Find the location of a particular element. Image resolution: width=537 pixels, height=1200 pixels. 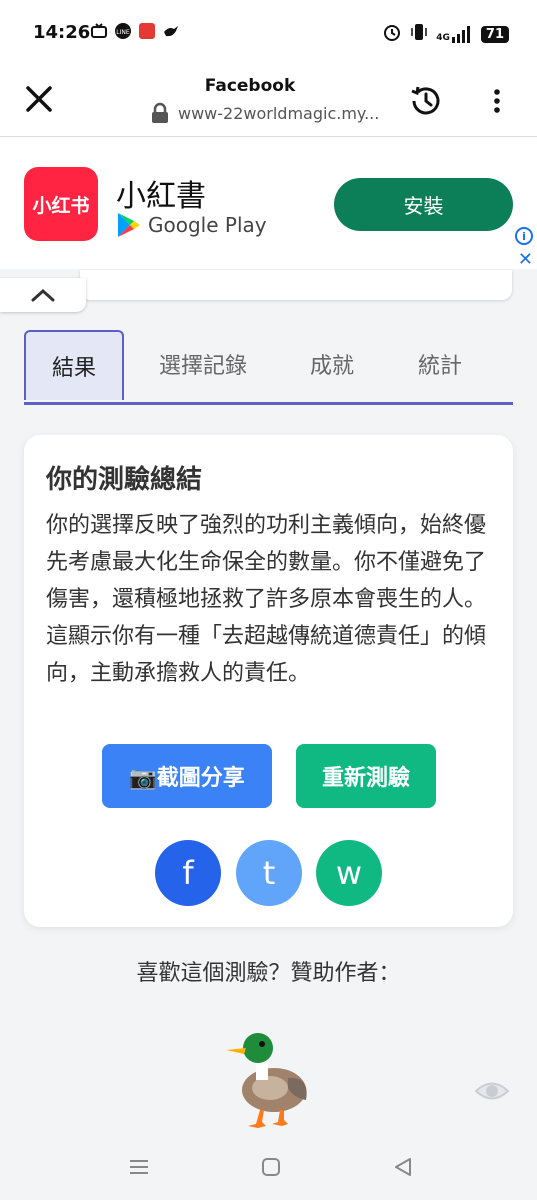

recent-apps-button is located at coordinates (139, 1167).